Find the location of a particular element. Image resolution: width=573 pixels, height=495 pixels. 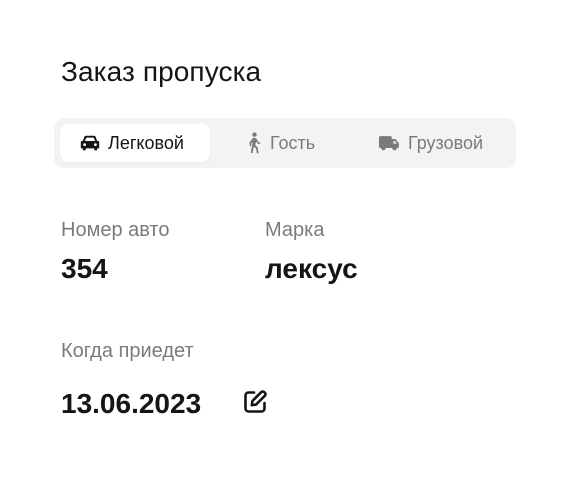

edit-icon is located at coordinates (255, 404).